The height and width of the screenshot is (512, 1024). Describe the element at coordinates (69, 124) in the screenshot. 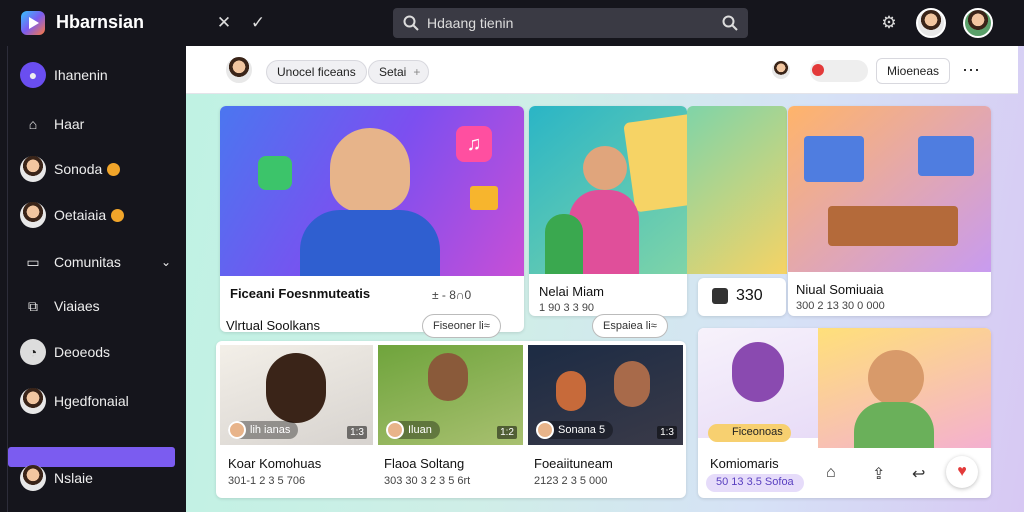

I see `sidebar-item-label: Haar` at that location.